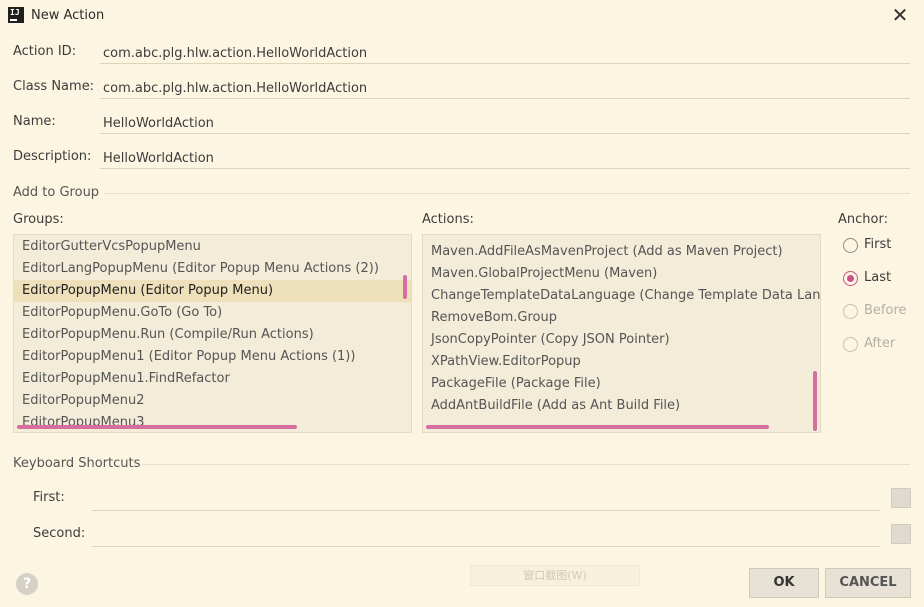  Describe the element at coordinates (486, 499) in the screenshot. I see `first-shortcut-field` at that location.